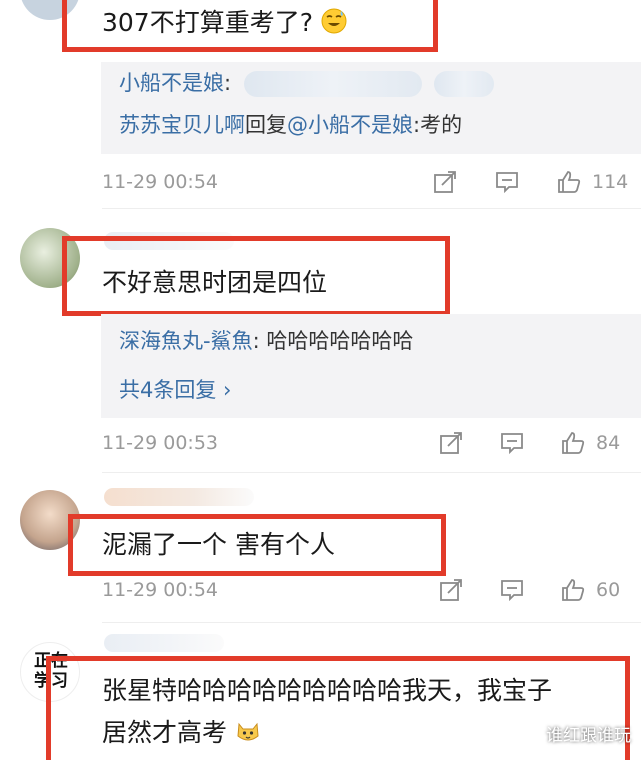 The height and width of the screenshot is (760, 641). I want to click on comment-text-line-2: 居然才高考, so click(181, 733).